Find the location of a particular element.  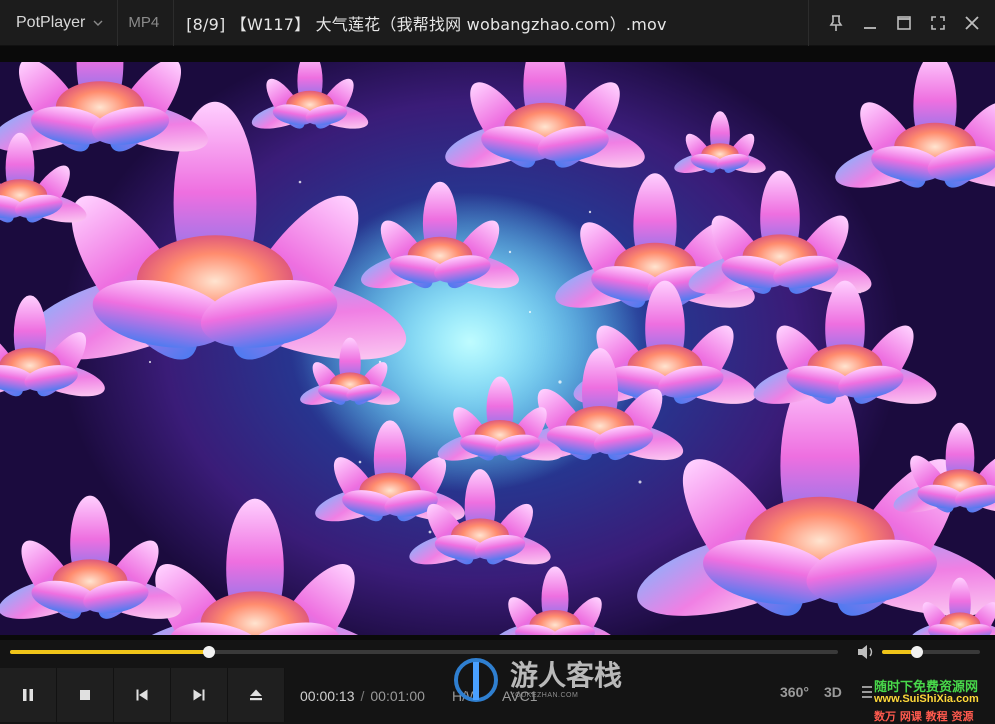

previous-icon is located at coordinates (142, 695).